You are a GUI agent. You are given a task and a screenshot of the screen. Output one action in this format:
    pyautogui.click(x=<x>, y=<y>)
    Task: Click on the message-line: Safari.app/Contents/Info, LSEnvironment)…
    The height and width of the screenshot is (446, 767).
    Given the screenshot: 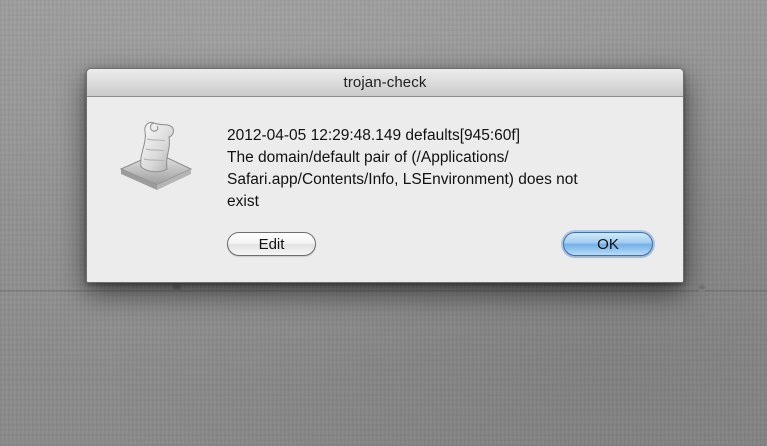 What is the action you would take?
    pyautogui.click(x=402, y=179)
    